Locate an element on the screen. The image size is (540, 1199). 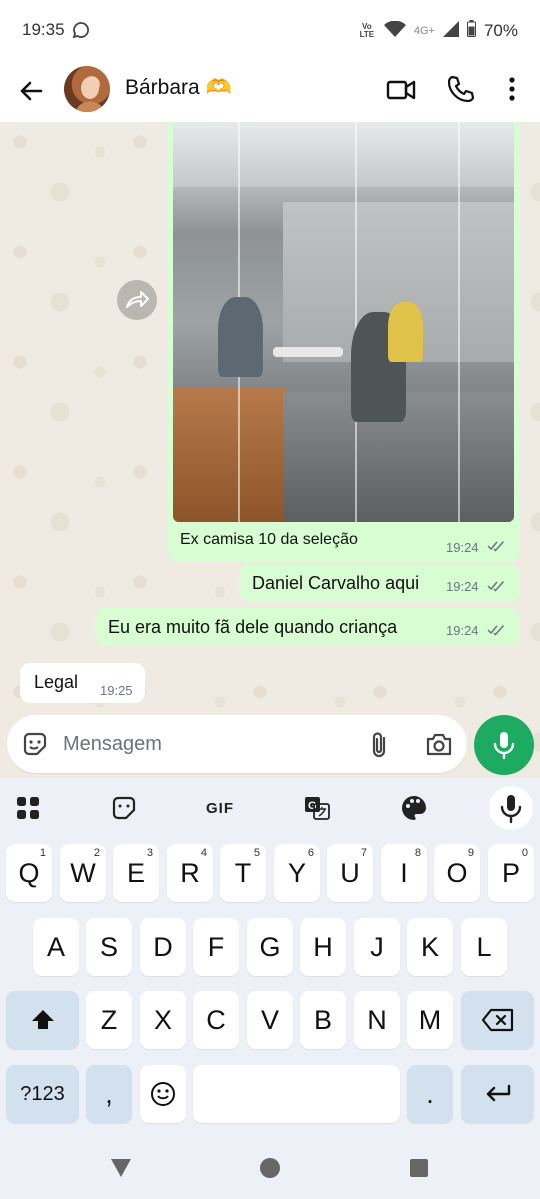
gif-label: GIF is located at coordinates (220, 808).